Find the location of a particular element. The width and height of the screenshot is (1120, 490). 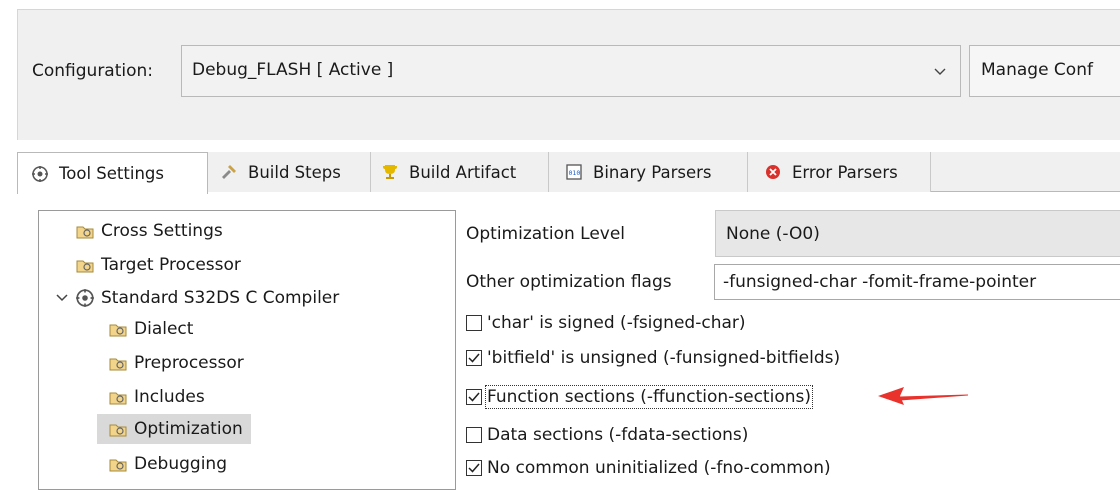

tree-item-includes: Includes is located at coordinates (156, 397).